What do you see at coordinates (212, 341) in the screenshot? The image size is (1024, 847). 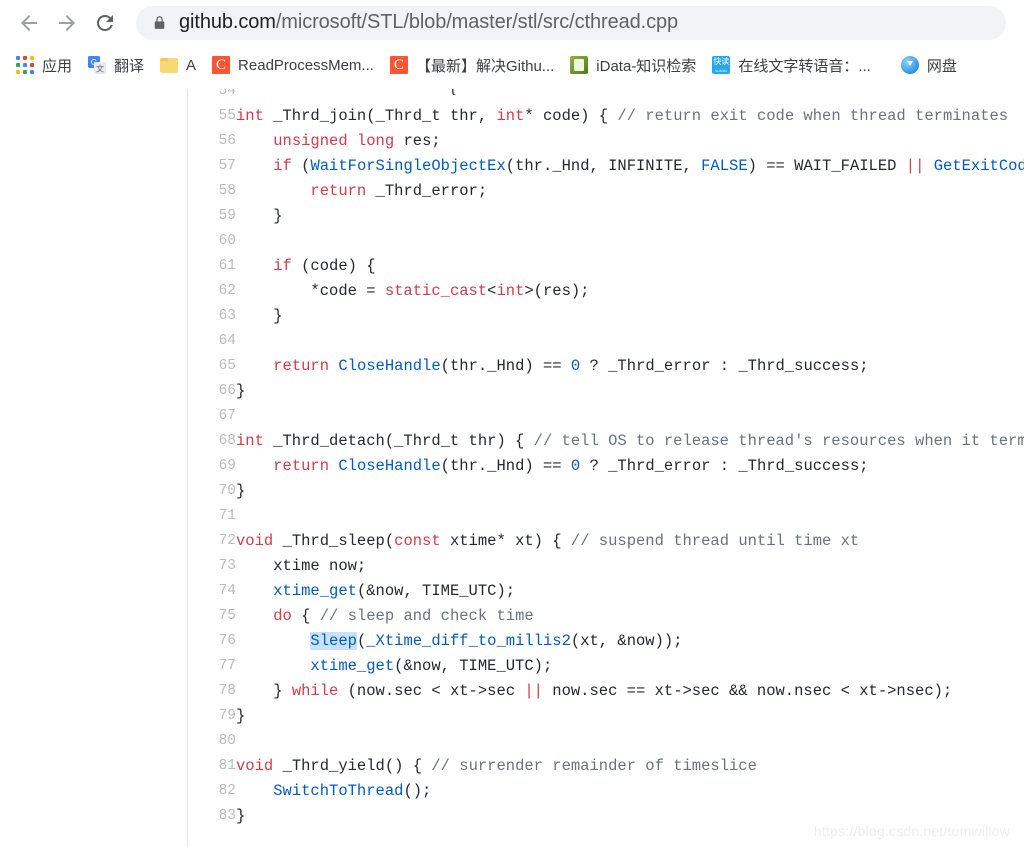 I see `line-number: 64` at bounding box center [212, 341].